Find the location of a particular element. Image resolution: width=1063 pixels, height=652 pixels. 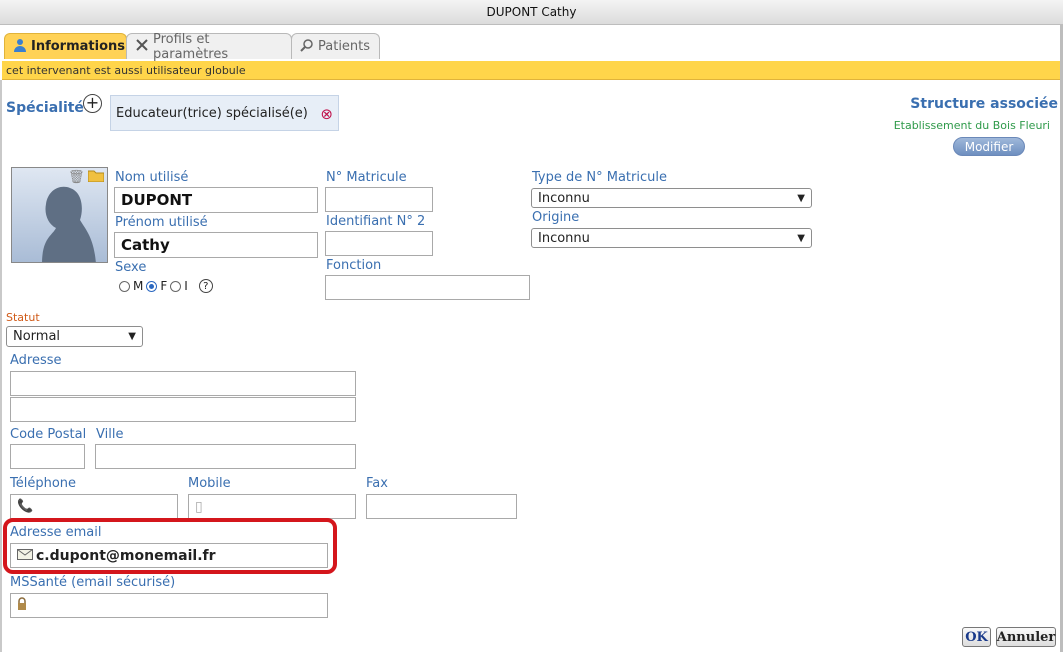

specialite-label: Spécialité is located at coordinates (45, 108).